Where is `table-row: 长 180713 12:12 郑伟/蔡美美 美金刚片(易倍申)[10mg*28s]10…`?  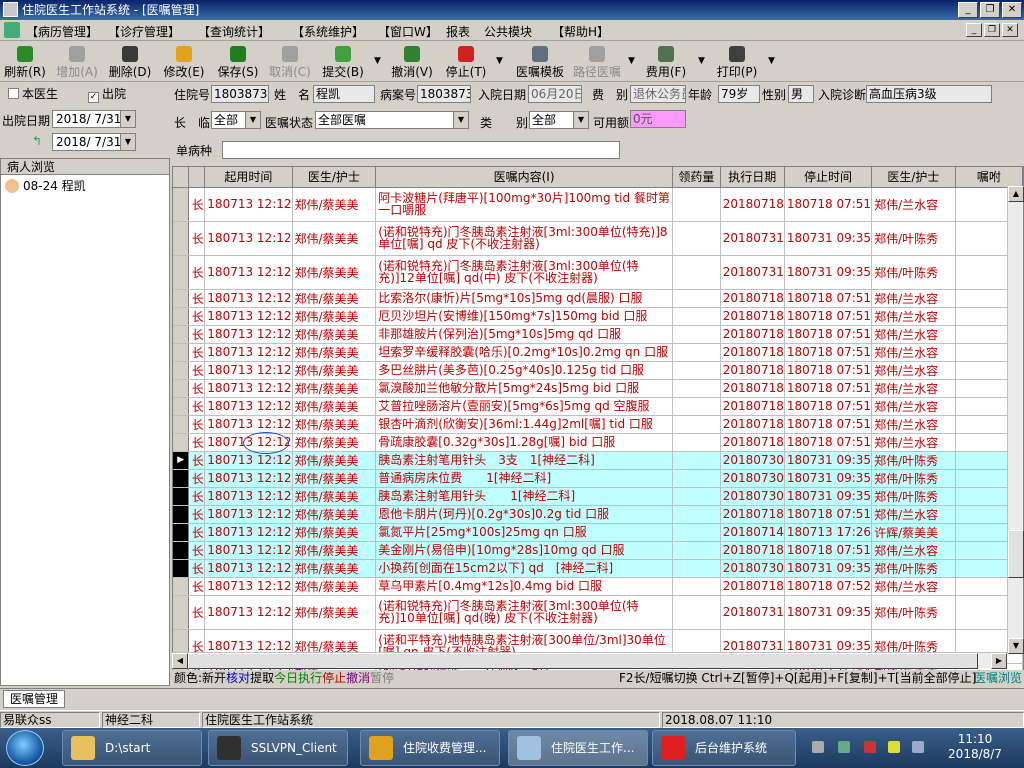
table-row: 长 180713 12:12 郑伟/蔡美美 美金刚片(易倍申)[10mg*28s]10… is located at coordinates (598, 550).